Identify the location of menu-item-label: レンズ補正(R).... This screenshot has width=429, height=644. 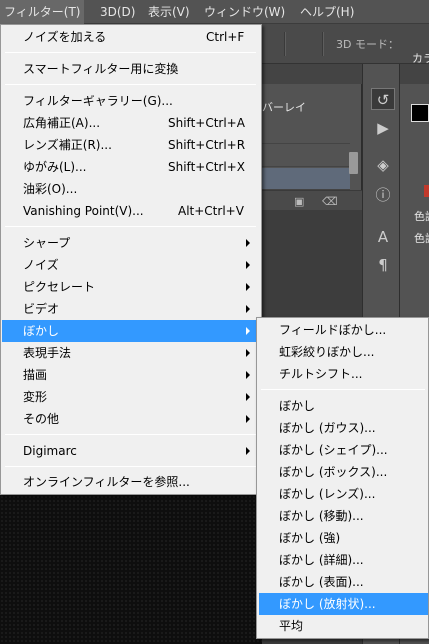
(67, 145).